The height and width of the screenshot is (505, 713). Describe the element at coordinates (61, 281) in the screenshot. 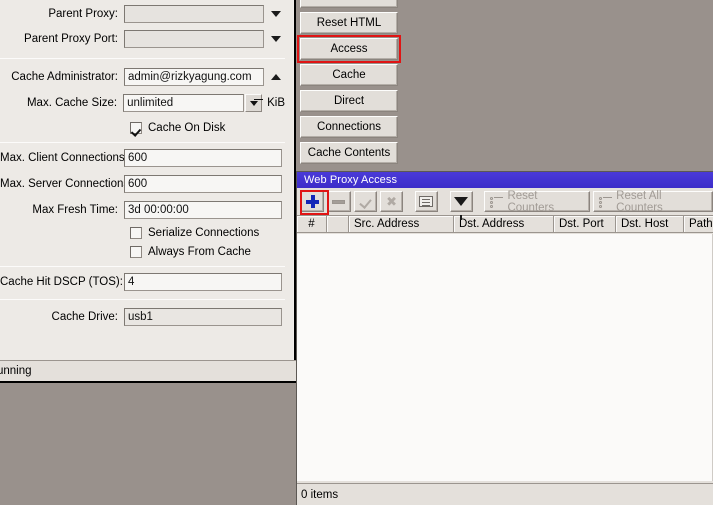

I see `label-cache-hit-dscp: Cache Hit DSCP (TOS):` at that location.